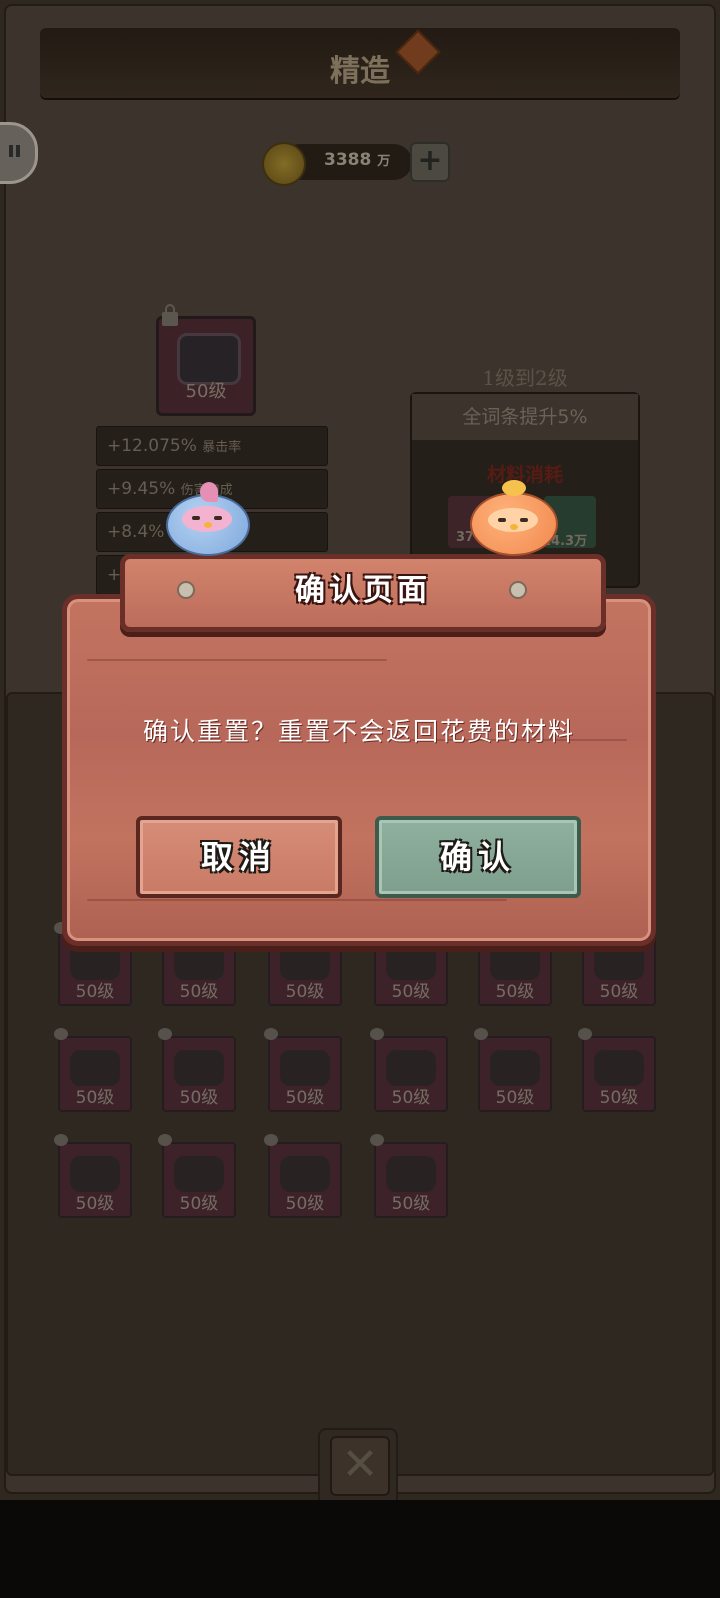 The height and width of the screenshot is (1598, 720). What do you see at coordinates (478, 857) in the screenshot?
I see `confirm-button: 确认` at bounding box center [478, 857].